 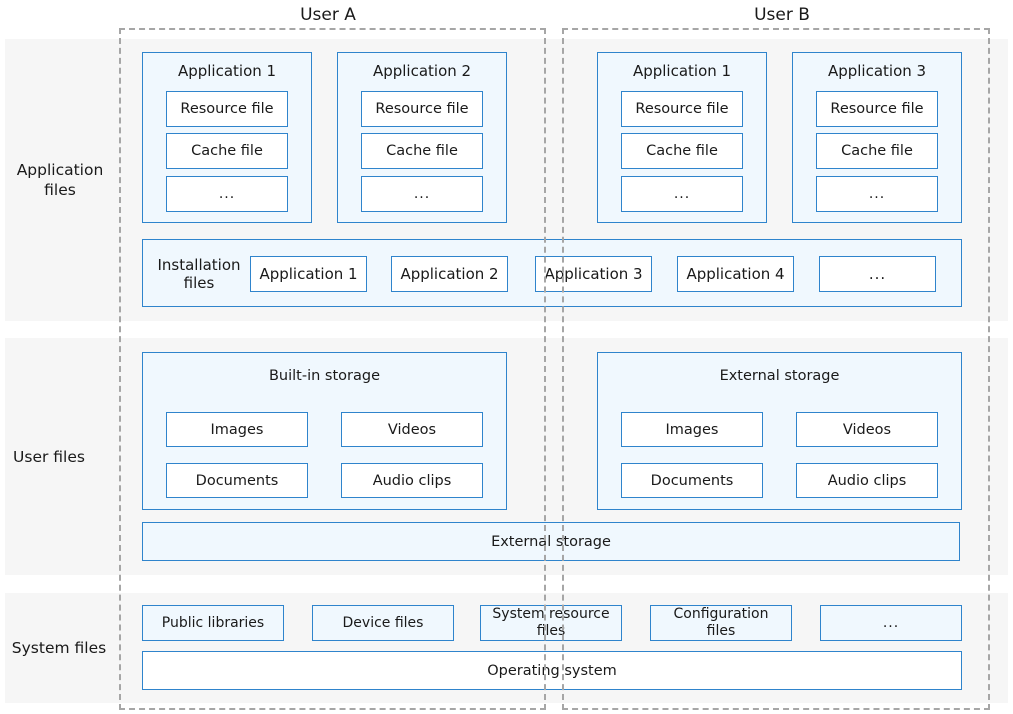 I want to click on application-box-title: Application 2, so click(x=422, y=71).